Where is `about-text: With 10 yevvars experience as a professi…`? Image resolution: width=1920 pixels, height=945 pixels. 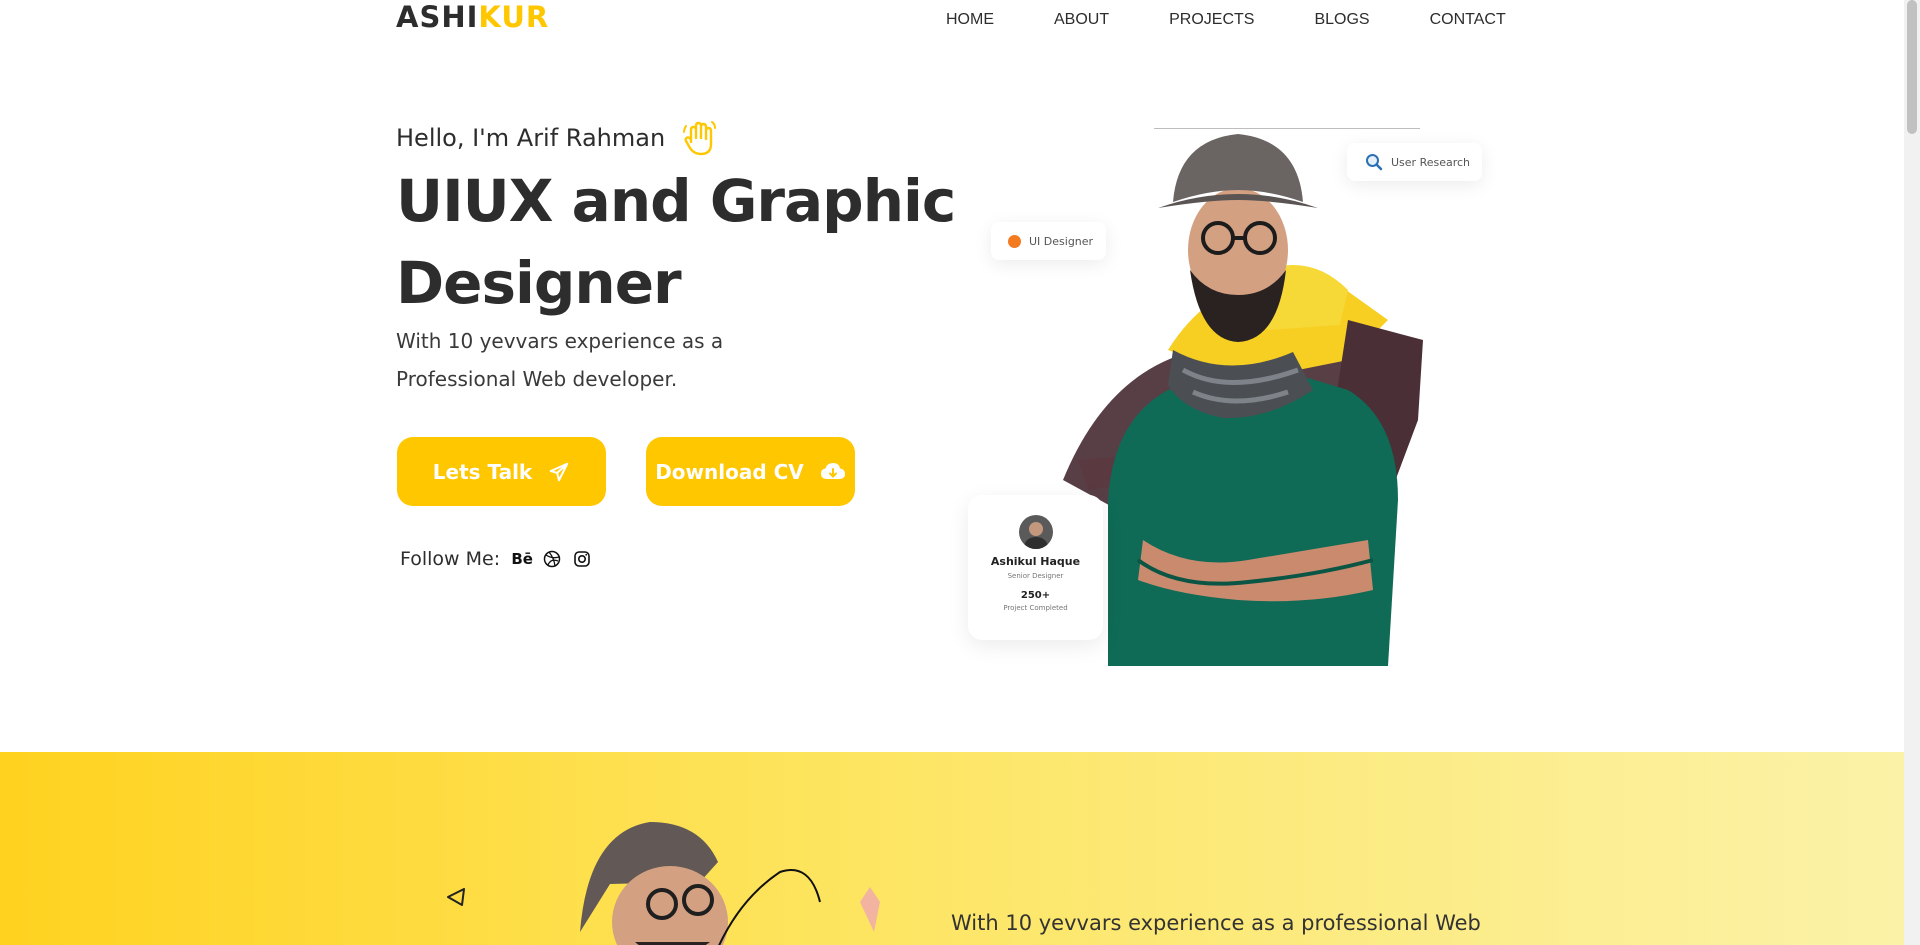
about-text: With 10 yevvars experience as a professi… is located at coordinates (1216, 923).